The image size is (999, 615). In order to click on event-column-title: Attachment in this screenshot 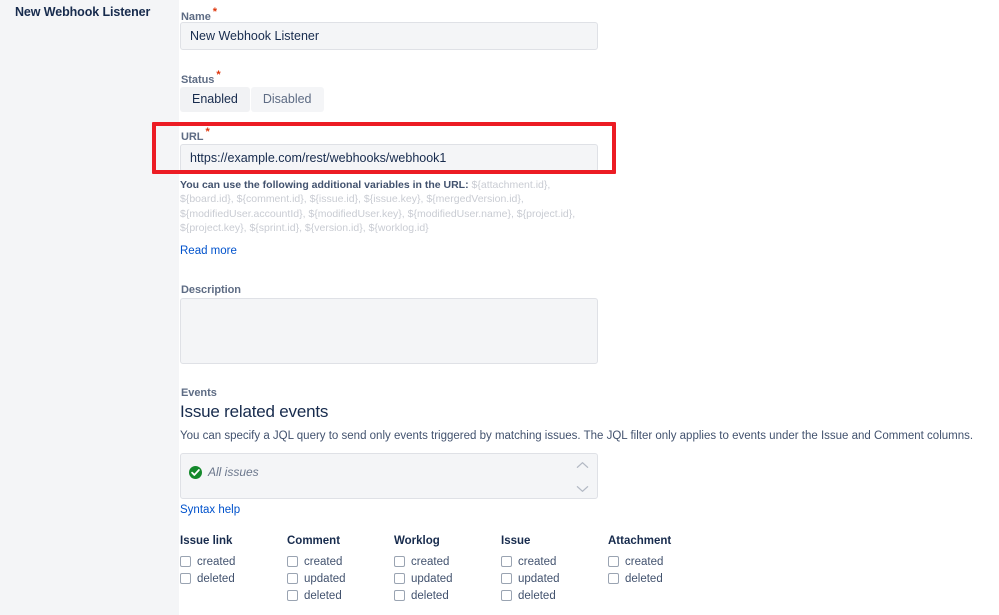, I will do `click(640, 541)`.